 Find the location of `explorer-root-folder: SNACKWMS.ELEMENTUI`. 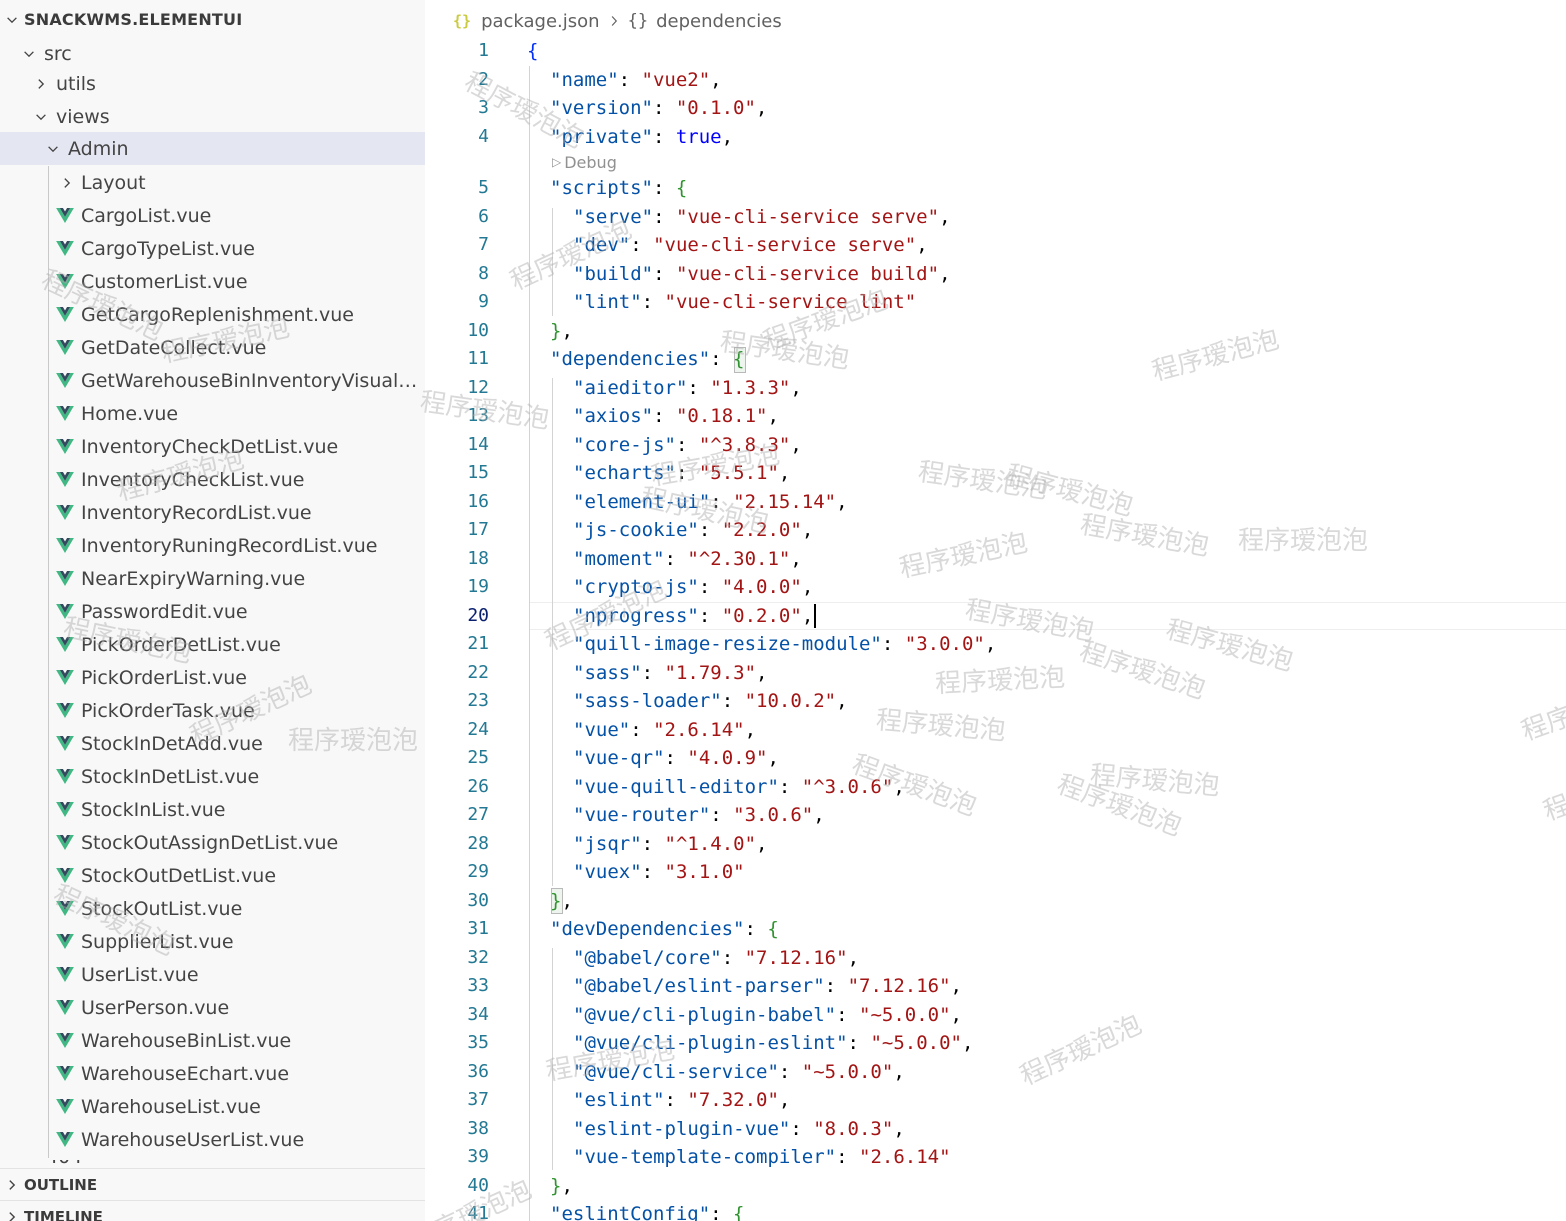

explorer-root-folder: SNACKWMS.ELEMENTUI is located at coordinates (212, 19).